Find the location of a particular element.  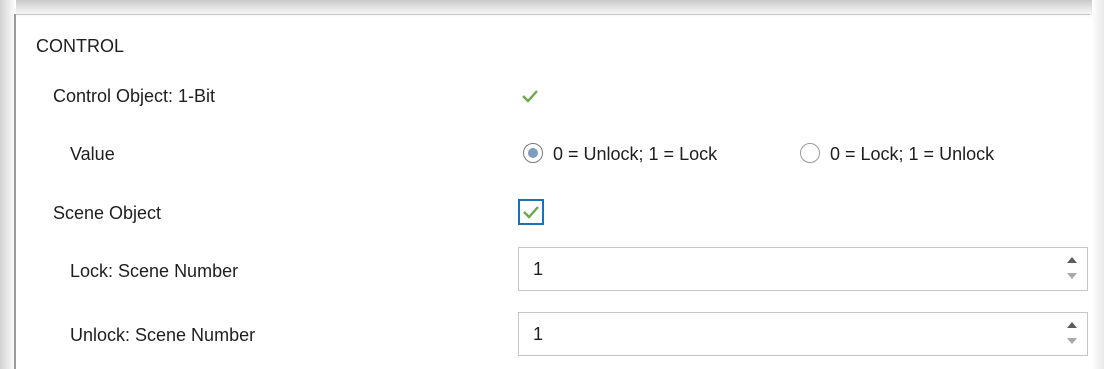

panel-left-border is located at coordinates (15, 191).